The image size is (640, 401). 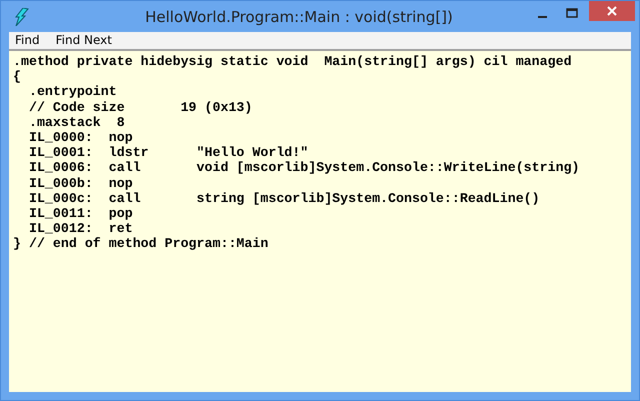 I want to click on code-line: .method private hidebysig static void Main(string[] args) cil managed, so click(x=292, y=62).